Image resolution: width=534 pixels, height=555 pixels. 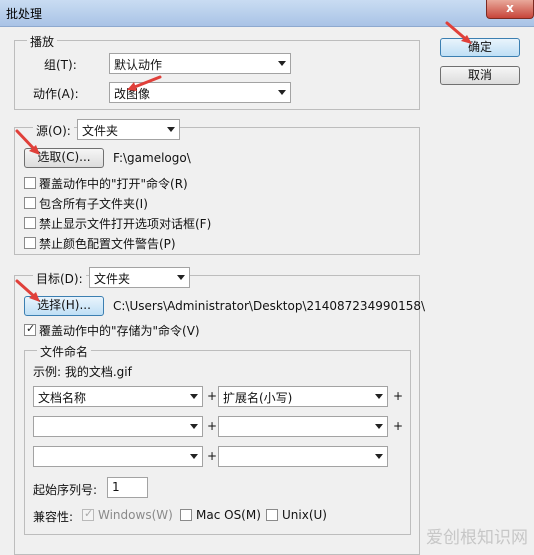 I want to click on compat-unix-checkbox, so click(x=272, y=515).